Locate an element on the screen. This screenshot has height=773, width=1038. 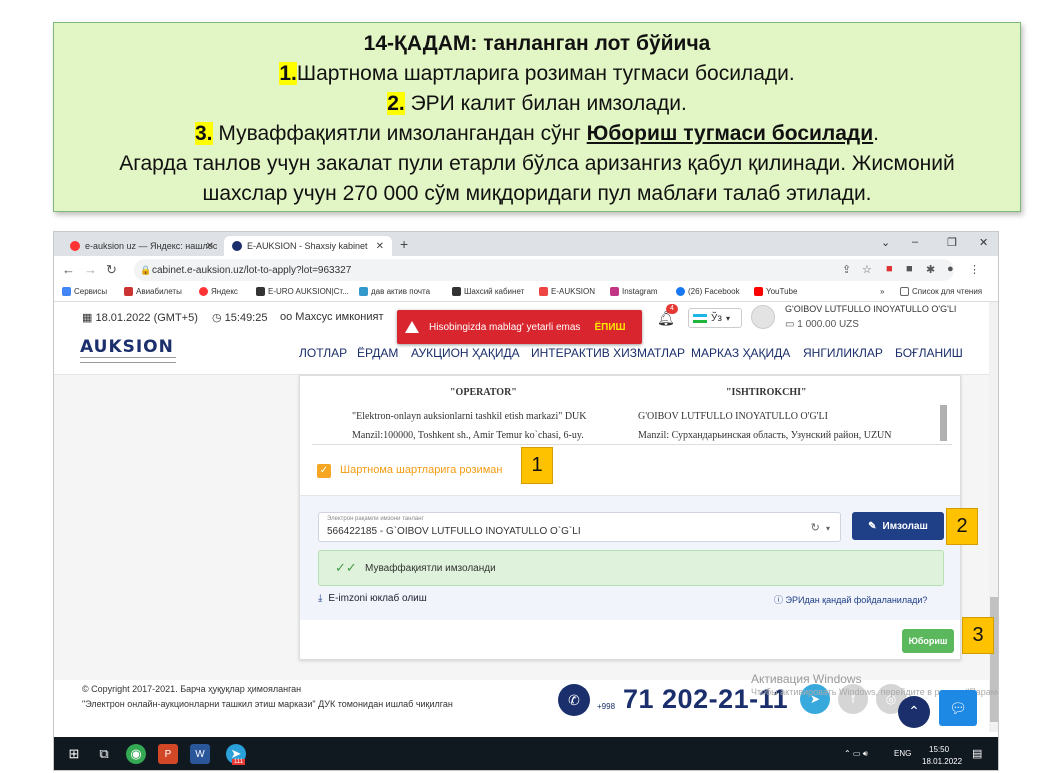
alert-close-button: ЁПИШ is located at coordinates (609, 327).